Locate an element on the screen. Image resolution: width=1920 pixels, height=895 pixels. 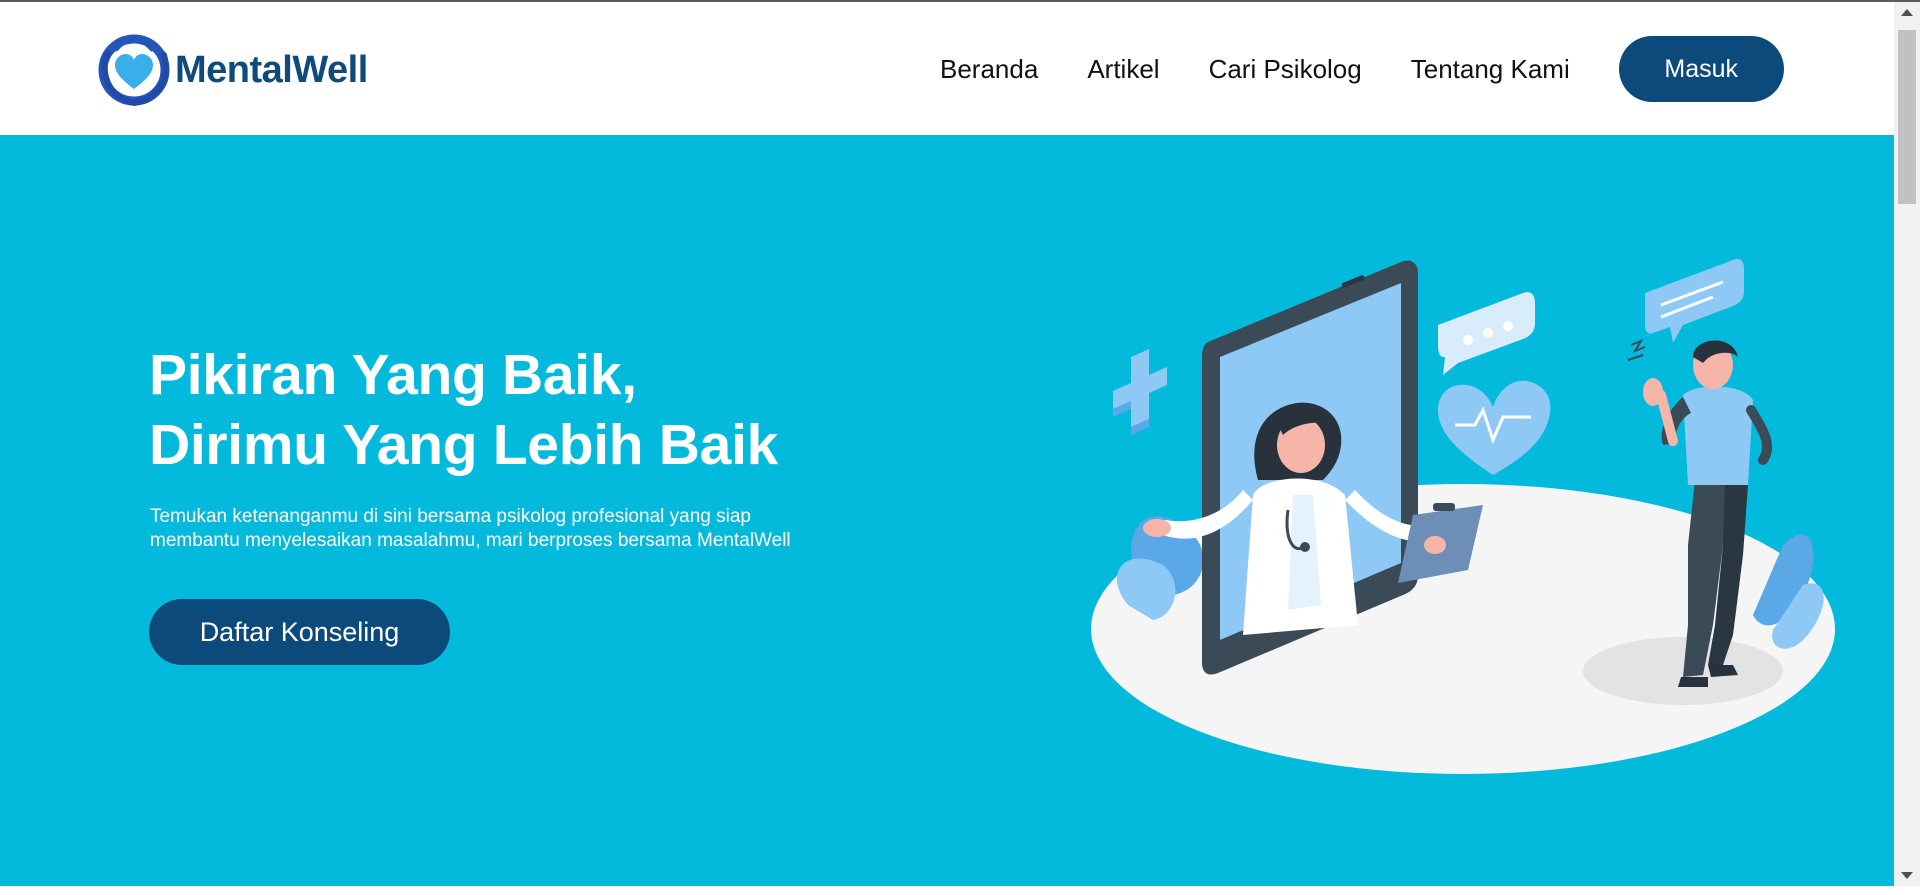
speech-bubble-dots is located at coordinates (1486, 333).